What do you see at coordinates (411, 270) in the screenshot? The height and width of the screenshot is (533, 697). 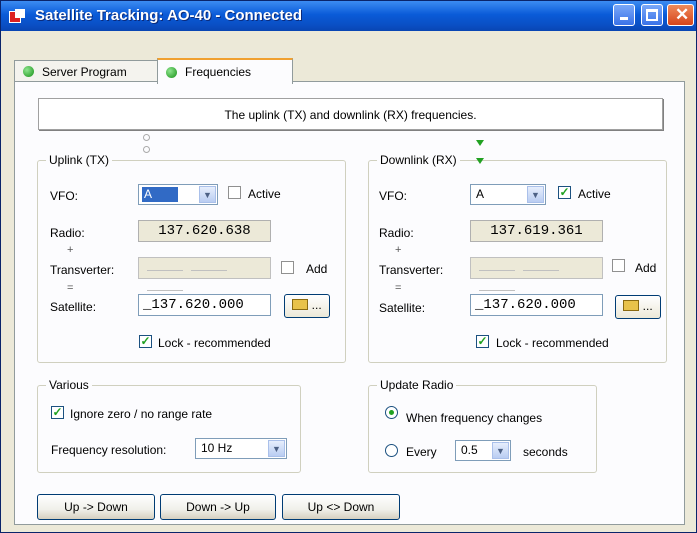 I see `downlink-transverter-label: Transverter:` at bounding box center [411, 270].